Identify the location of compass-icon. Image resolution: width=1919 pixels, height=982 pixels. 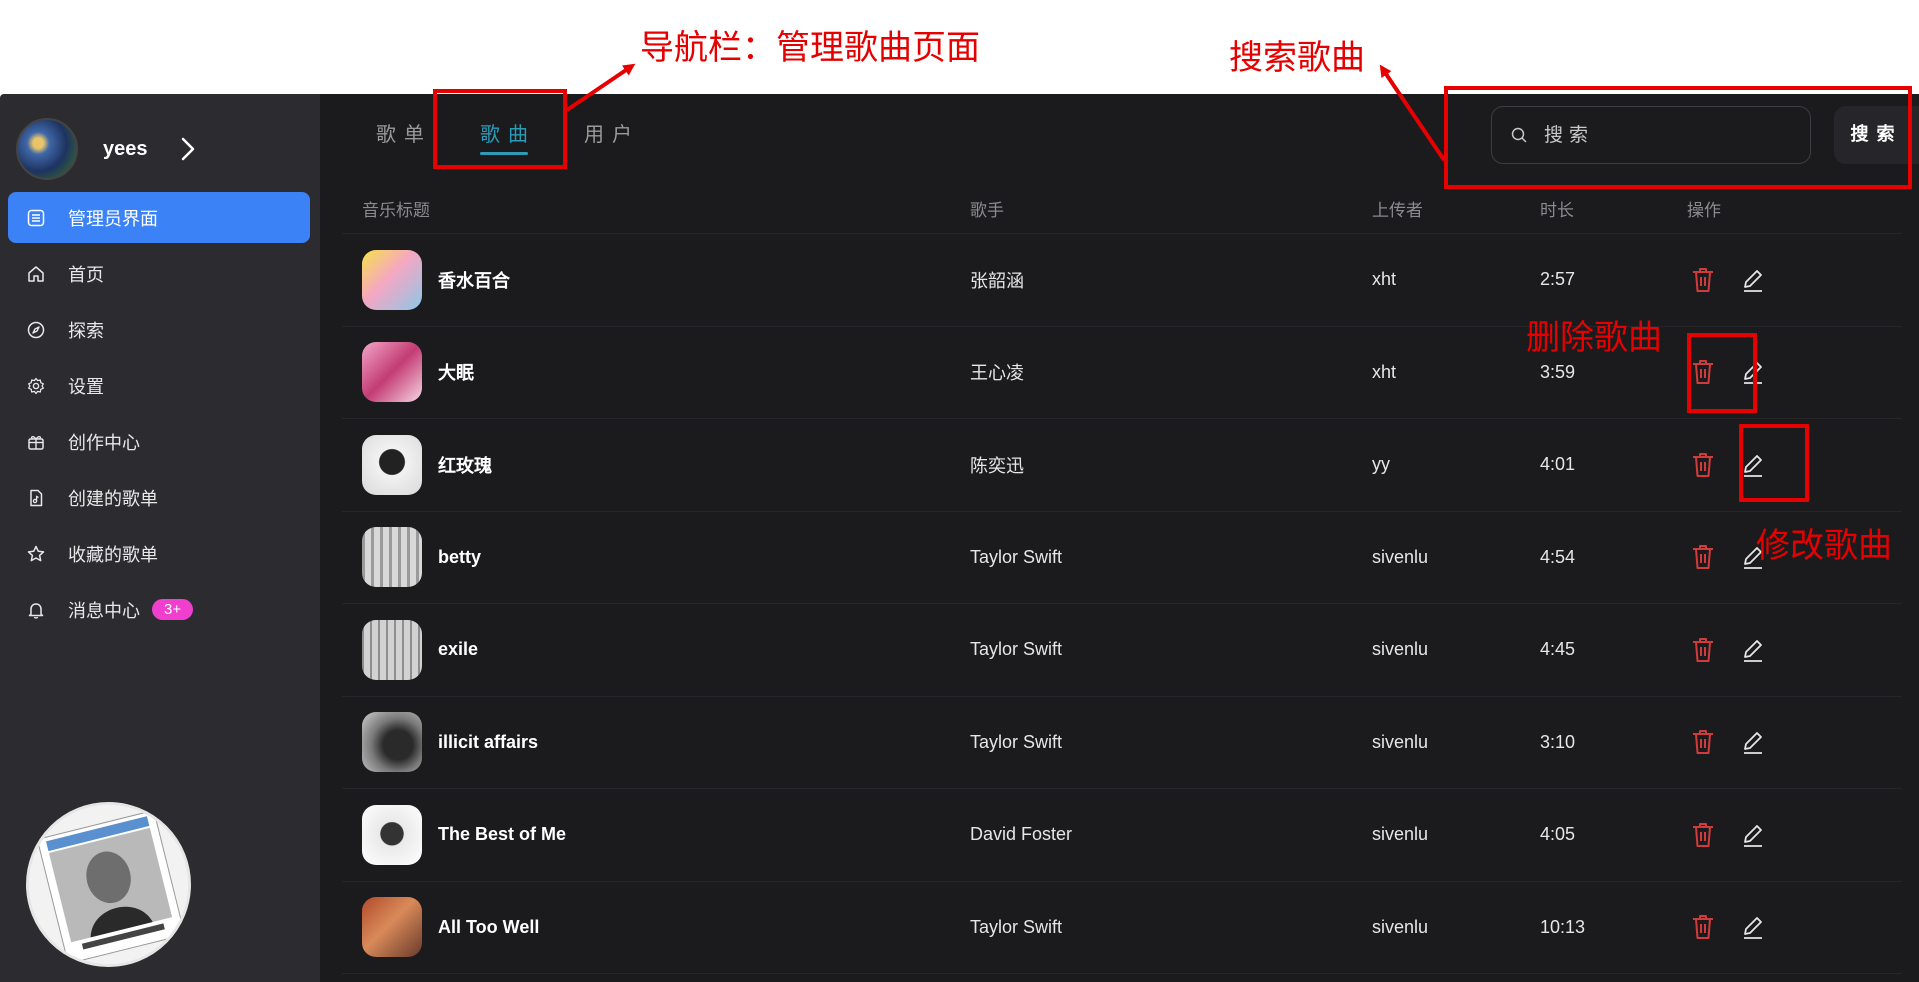
(36, 330).